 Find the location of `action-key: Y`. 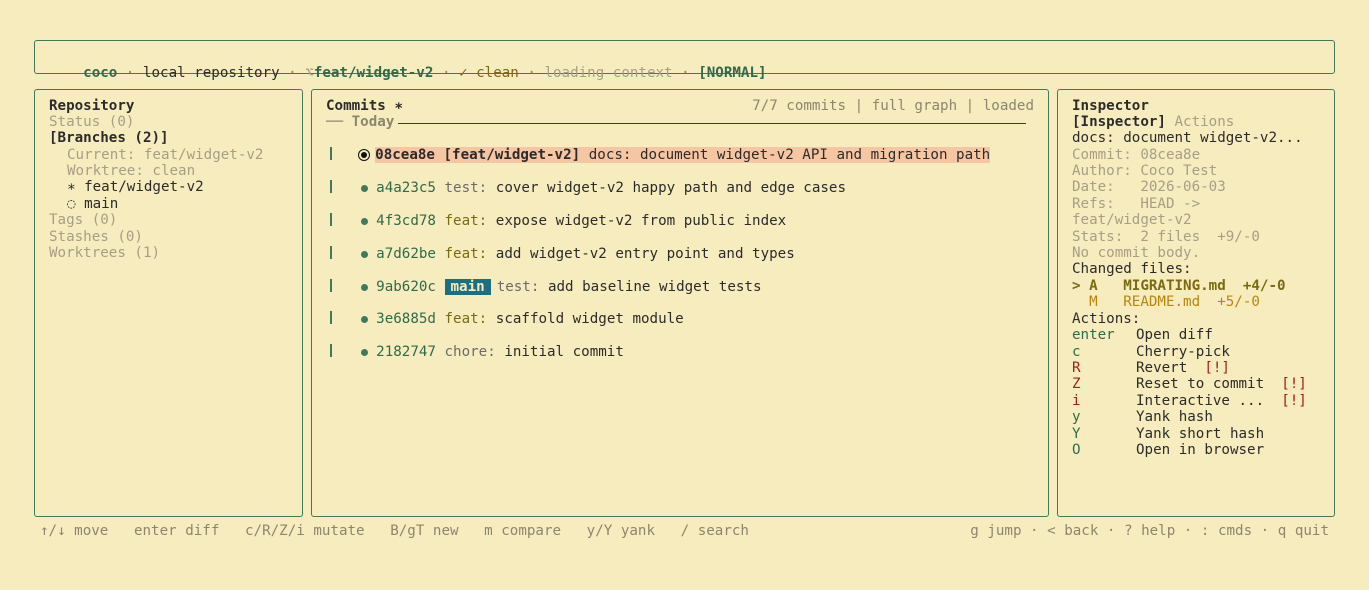

action-key: Y is located at coordinates (1076, 434).